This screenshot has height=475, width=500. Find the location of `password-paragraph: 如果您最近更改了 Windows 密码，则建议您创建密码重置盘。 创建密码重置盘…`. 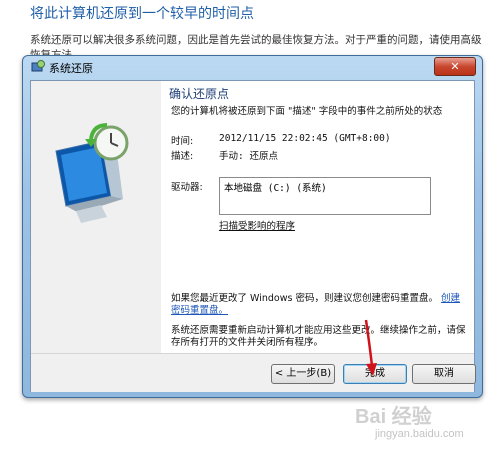

password-paragraph: 如果您最近更改了 Windows 密码，则建议您创建密码重置盘。 创建密码重置盘… is located at coordinates (319, 305).